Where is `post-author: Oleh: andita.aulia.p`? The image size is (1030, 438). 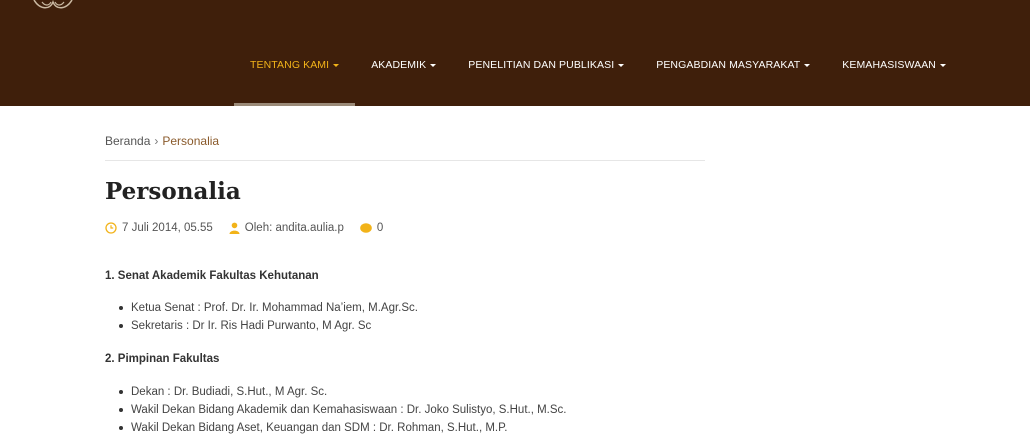 post-author: Oleh: andita.aulia.p is located at coordinates (286, 228).